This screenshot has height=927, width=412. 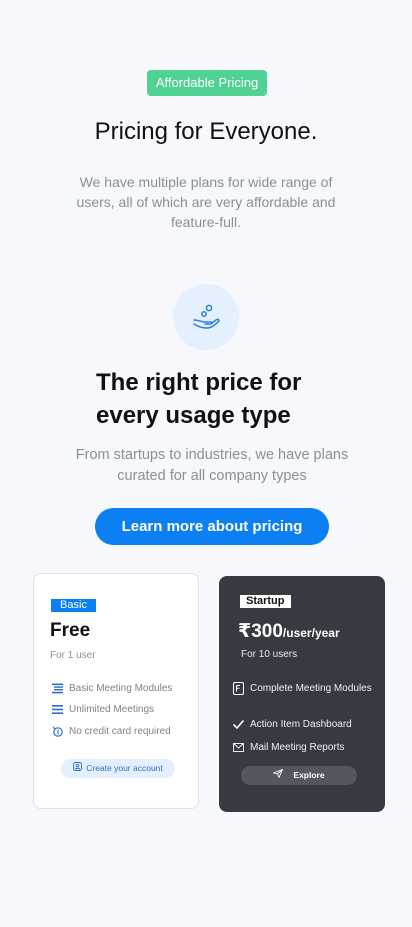 I want to click on plan-name: Free, so click(x=70, y=630).